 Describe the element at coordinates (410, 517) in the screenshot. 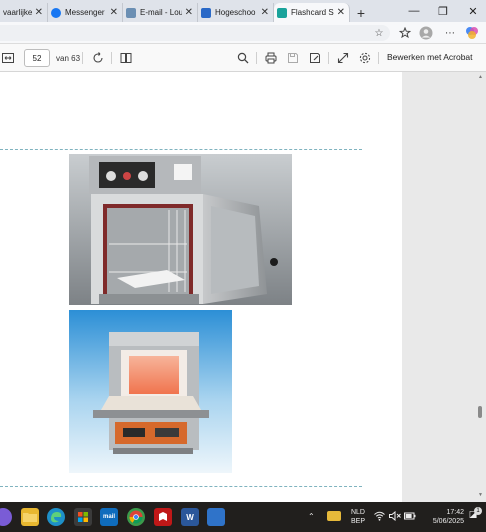

I see `battery-icon` at that location.